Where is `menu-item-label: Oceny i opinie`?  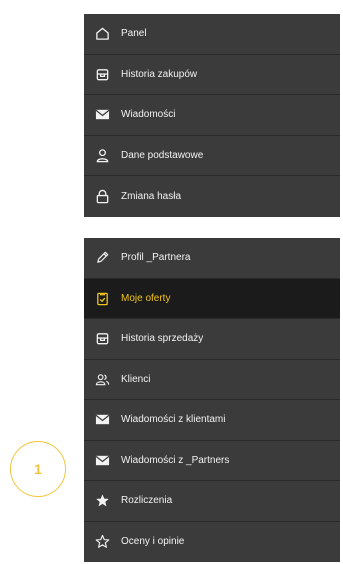 menu-item-label: Oceny i opinie is located at coordinates (153, 542).